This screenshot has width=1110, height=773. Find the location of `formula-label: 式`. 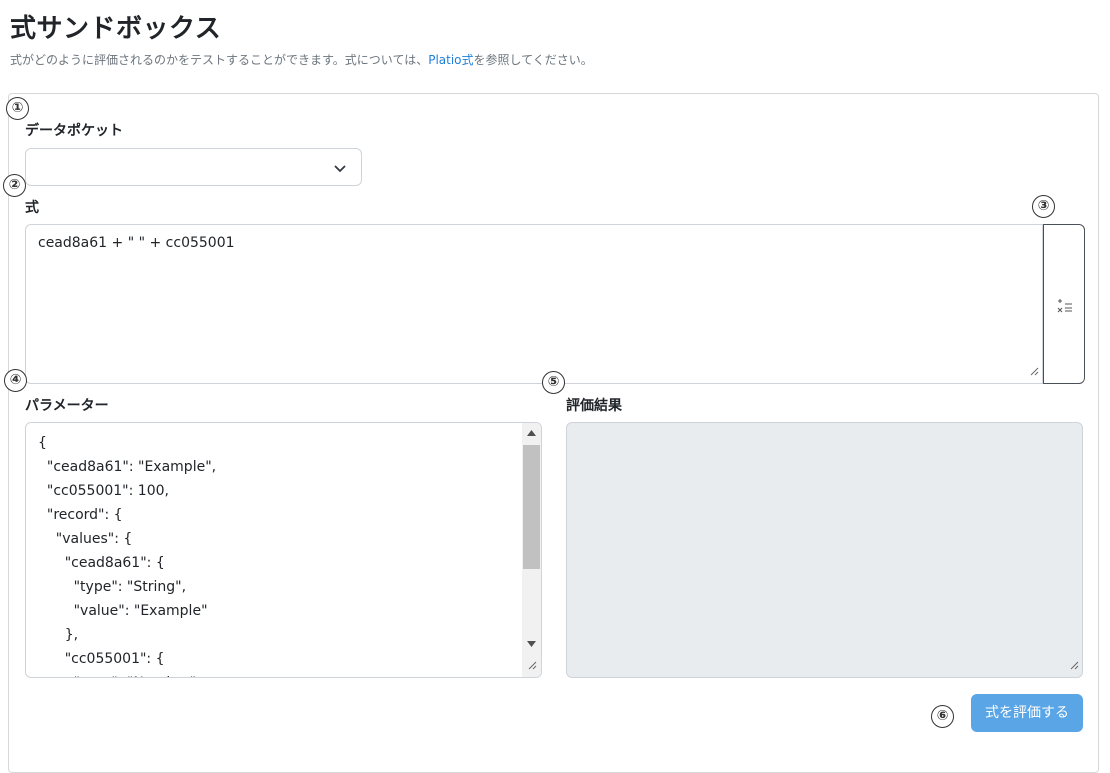

formula-label: 式 is located at coordinates (32, 208).